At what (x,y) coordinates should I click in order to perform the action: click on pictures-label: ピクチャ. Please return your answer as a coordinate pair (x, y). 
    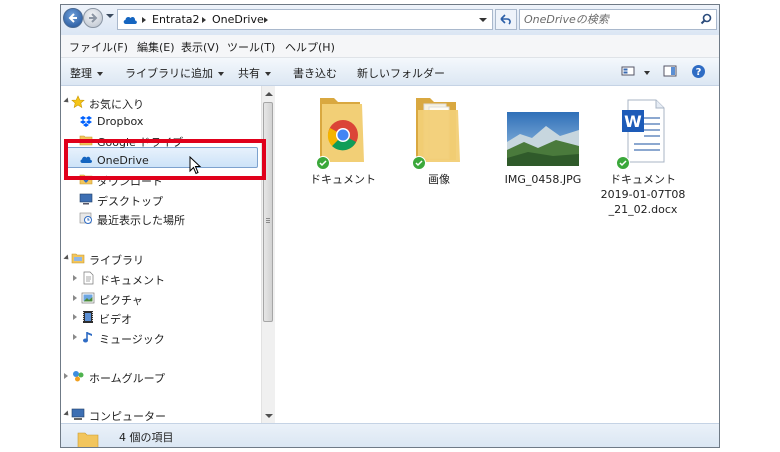
    Looking at the image, I should click on (121, 300).